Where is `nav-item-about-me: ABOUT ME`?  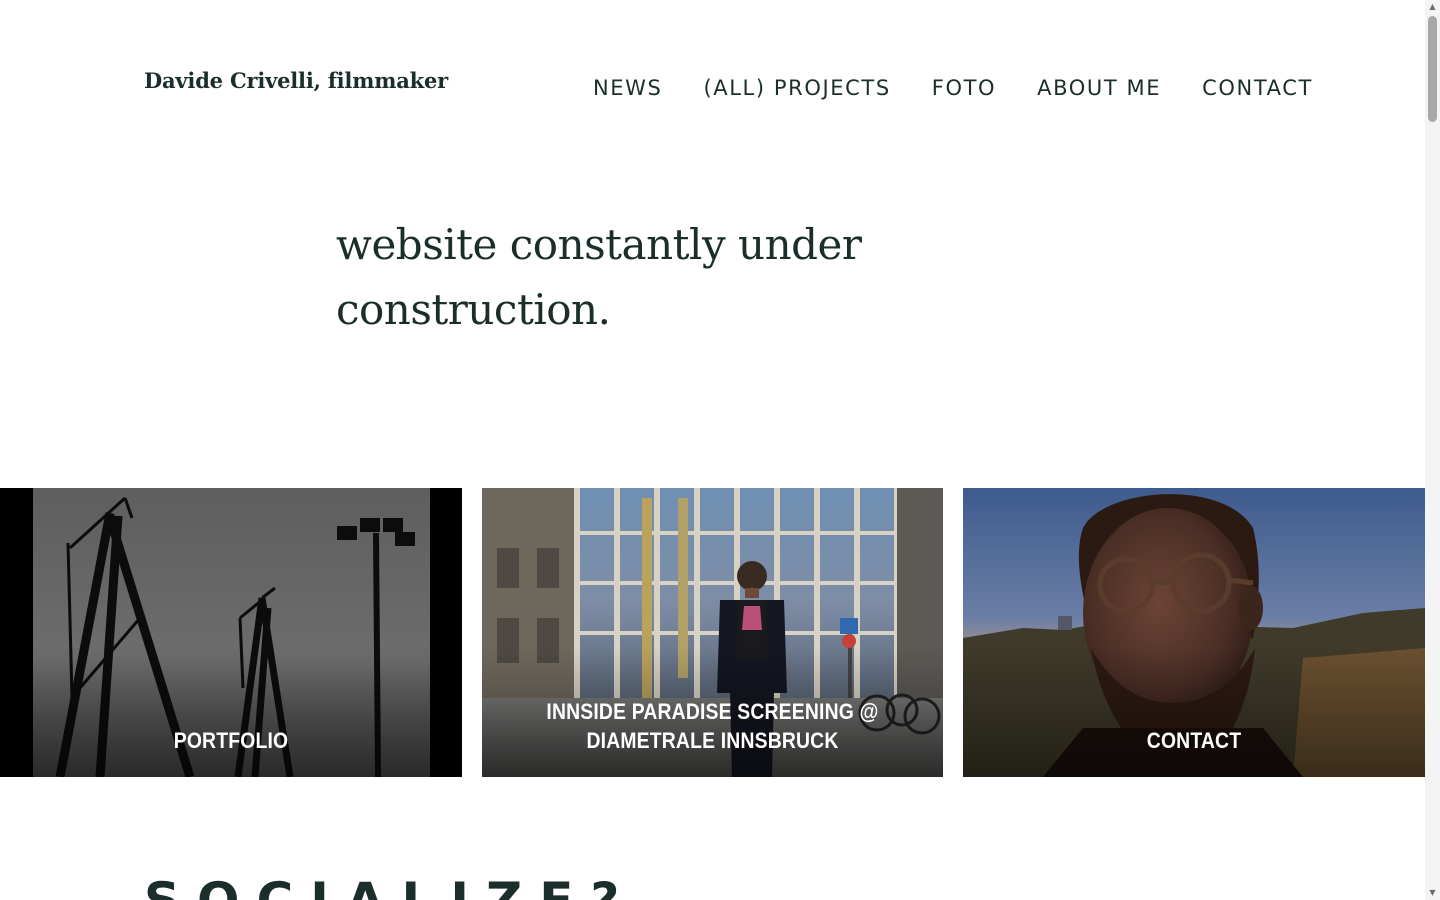 nav-item-about-me: ABOUT ME is located at coordinates (1099, 88).